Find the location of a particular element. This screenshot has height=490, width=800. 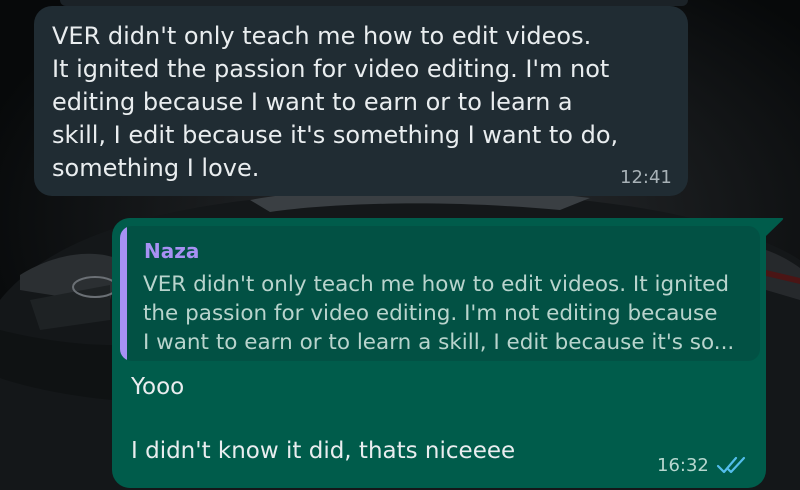

quote-accent-bar is located at coordinates (123, 293).